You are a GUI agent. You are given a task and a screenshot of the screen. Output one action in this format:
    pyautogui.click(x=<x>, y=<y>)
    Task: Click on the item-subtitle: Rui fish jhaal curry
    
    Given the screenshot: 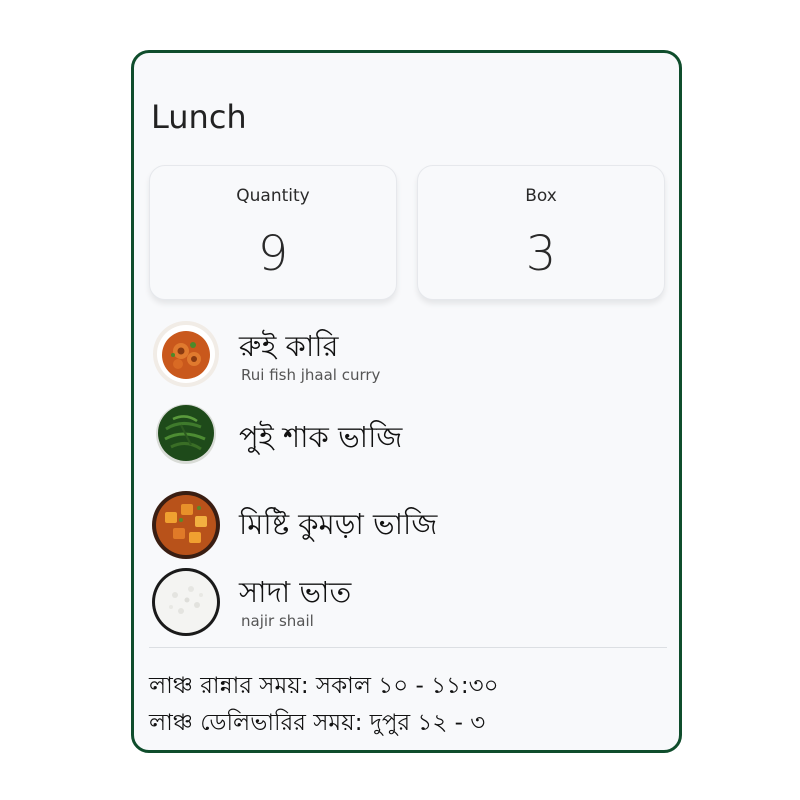 What is the action you would take?
    pyautogui.click(x=311, y=375)
    